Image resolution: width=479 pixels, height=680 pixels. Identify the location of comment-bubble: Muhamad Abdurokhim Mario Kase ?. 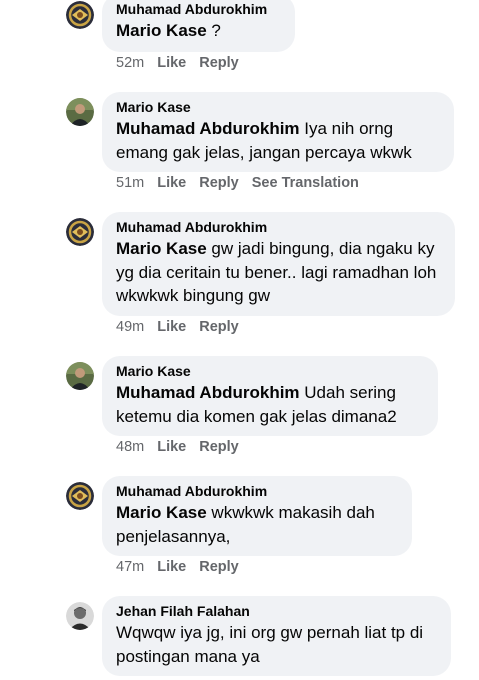
(198, 26).